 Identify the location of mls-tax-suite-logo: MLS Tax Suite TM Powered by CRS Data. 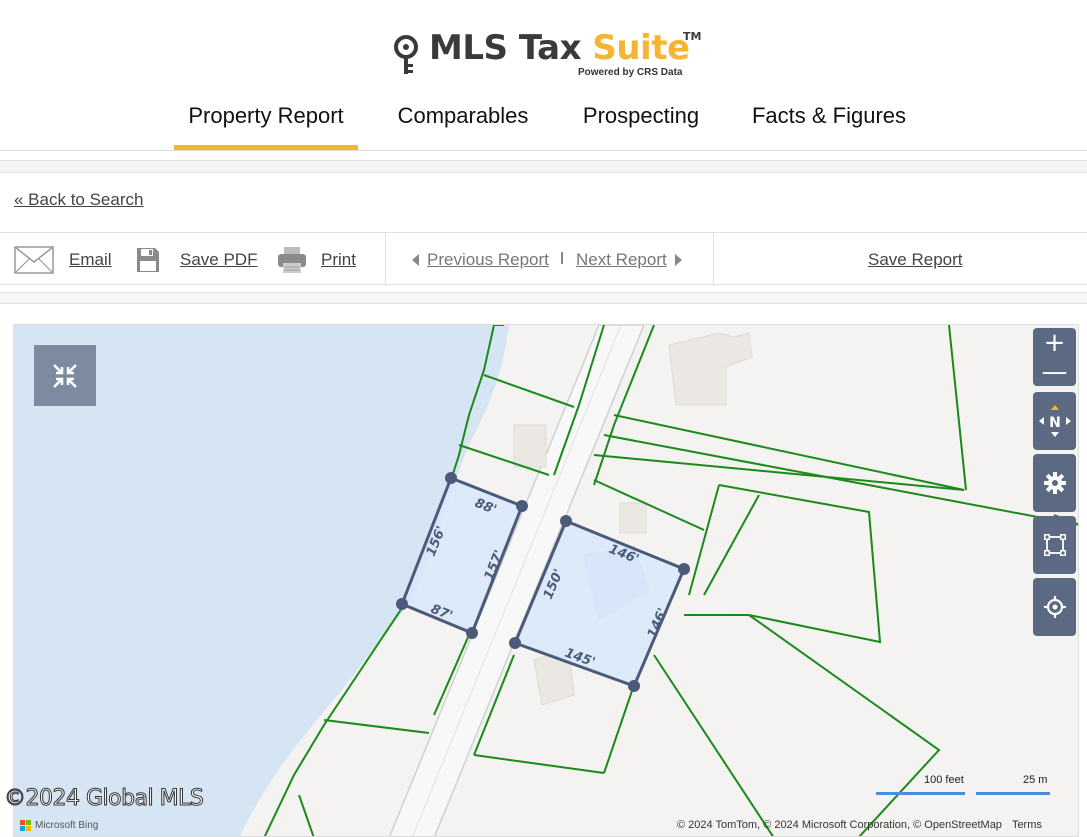
(553, 54).